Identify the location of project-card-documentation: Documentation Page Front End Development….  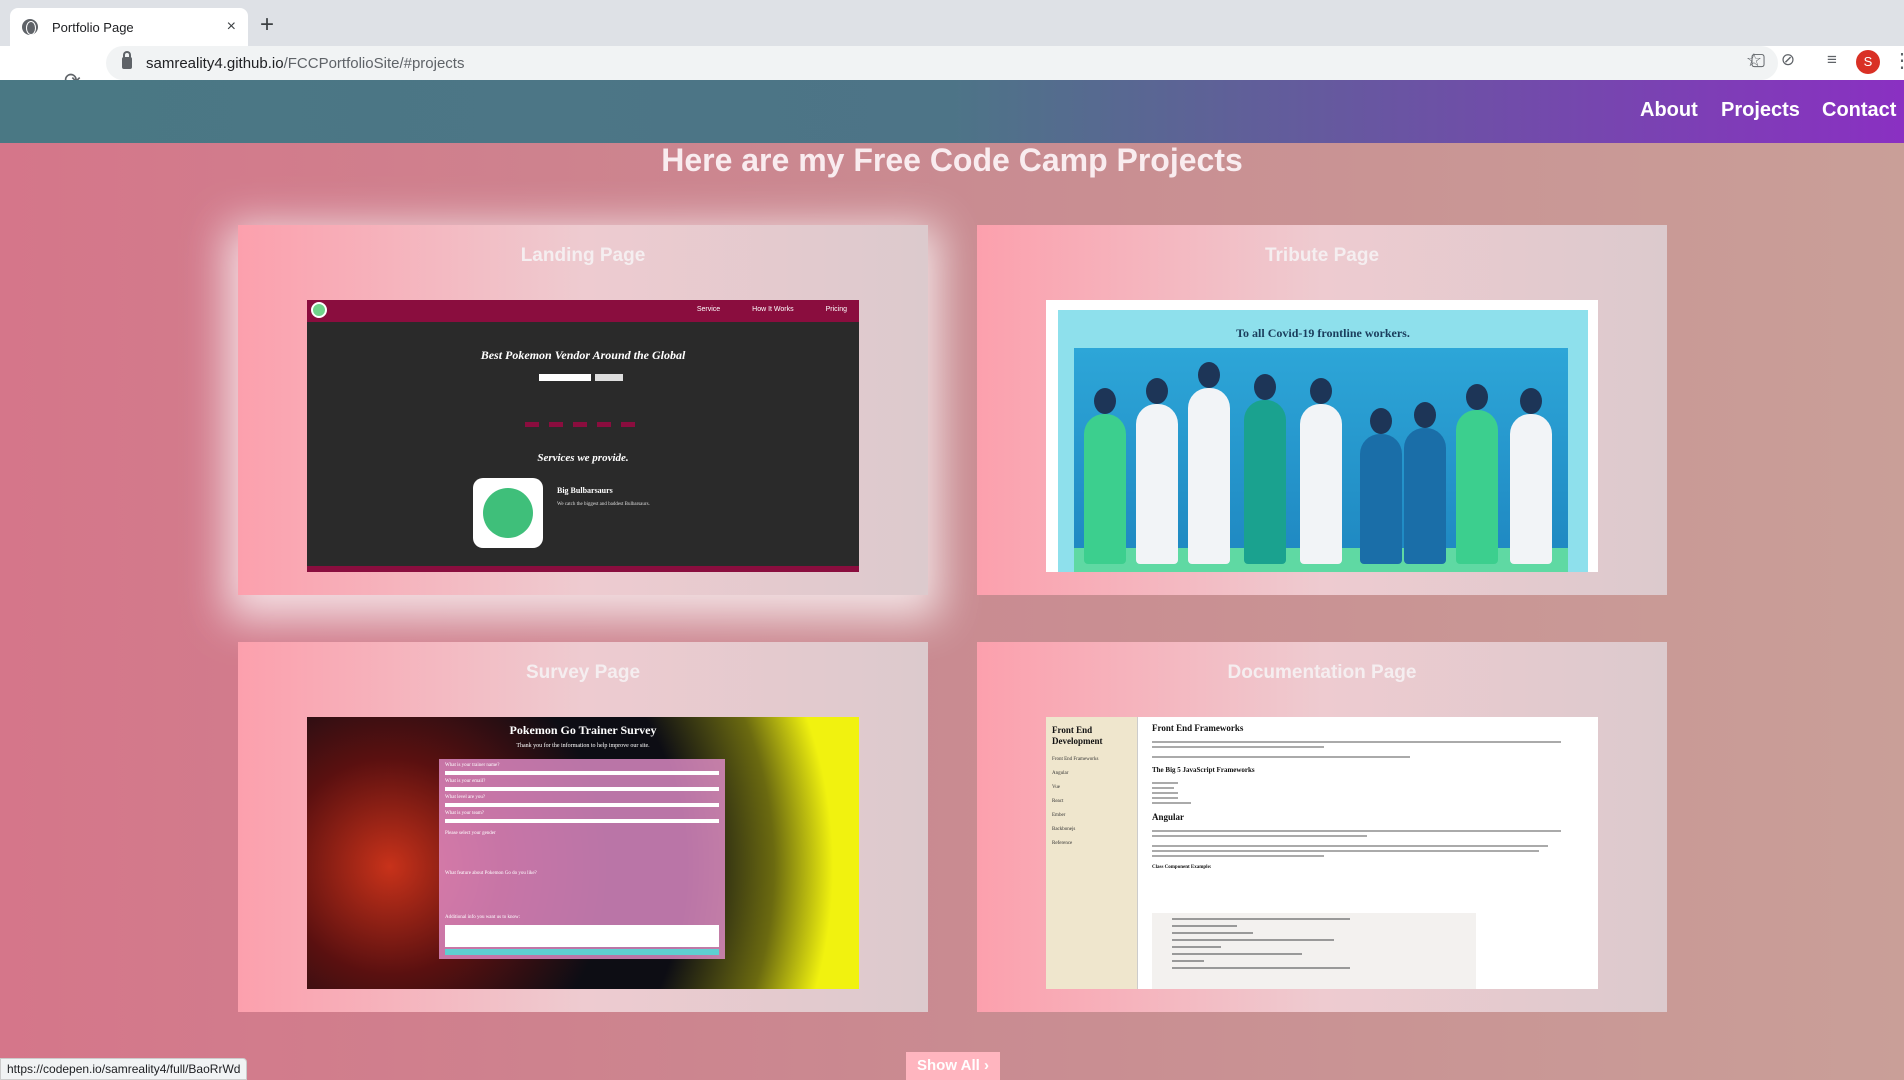
(1322, 827).